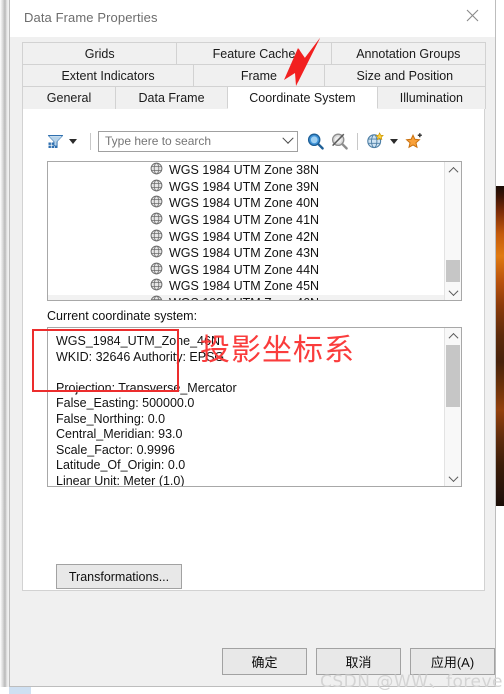 This screenshot has width=504, height=694. I want to click on list-item: WGS 1984 UTM Zone 44N, so click(246, 270).